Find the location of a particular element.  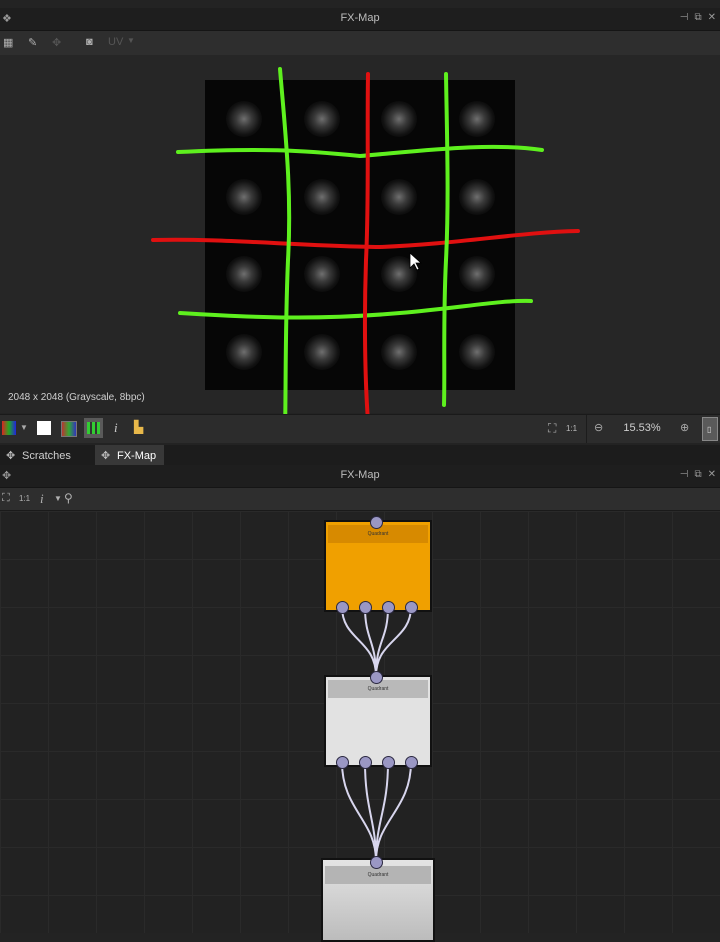

green-stroke-right is located at coordinates (446, 239).